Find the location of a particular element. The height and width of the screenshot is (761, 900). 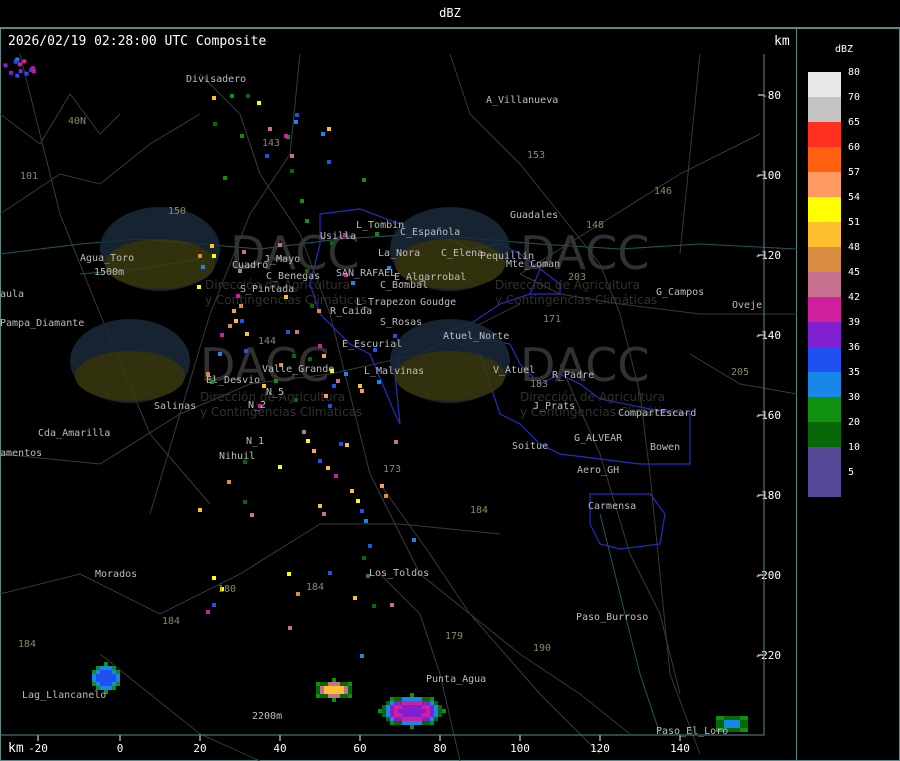

legend-label: 54 is located at coordinates (854, 197).